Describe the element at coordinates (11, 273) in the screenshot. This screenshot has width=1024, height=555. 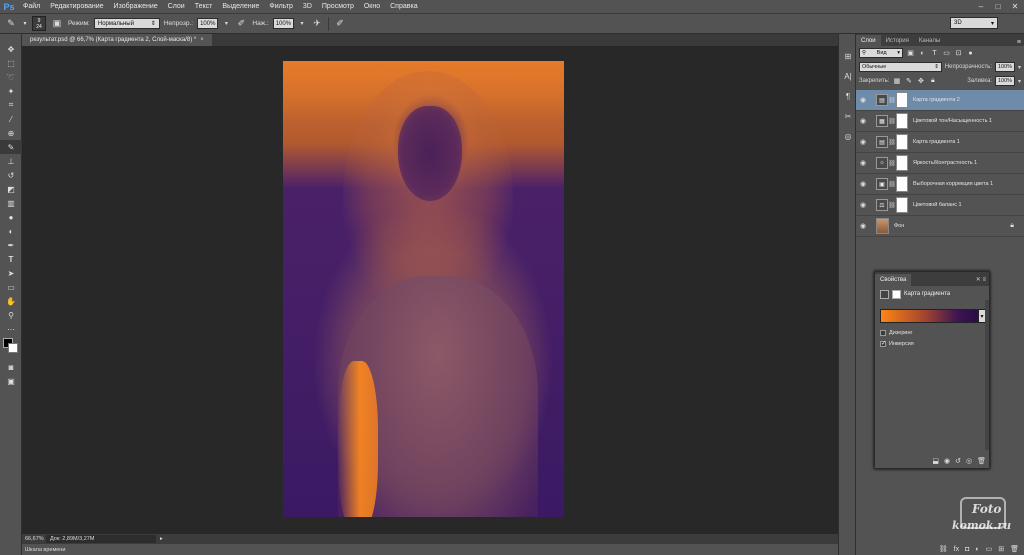
I see `path-select-tool-icon: ➤` at that location.